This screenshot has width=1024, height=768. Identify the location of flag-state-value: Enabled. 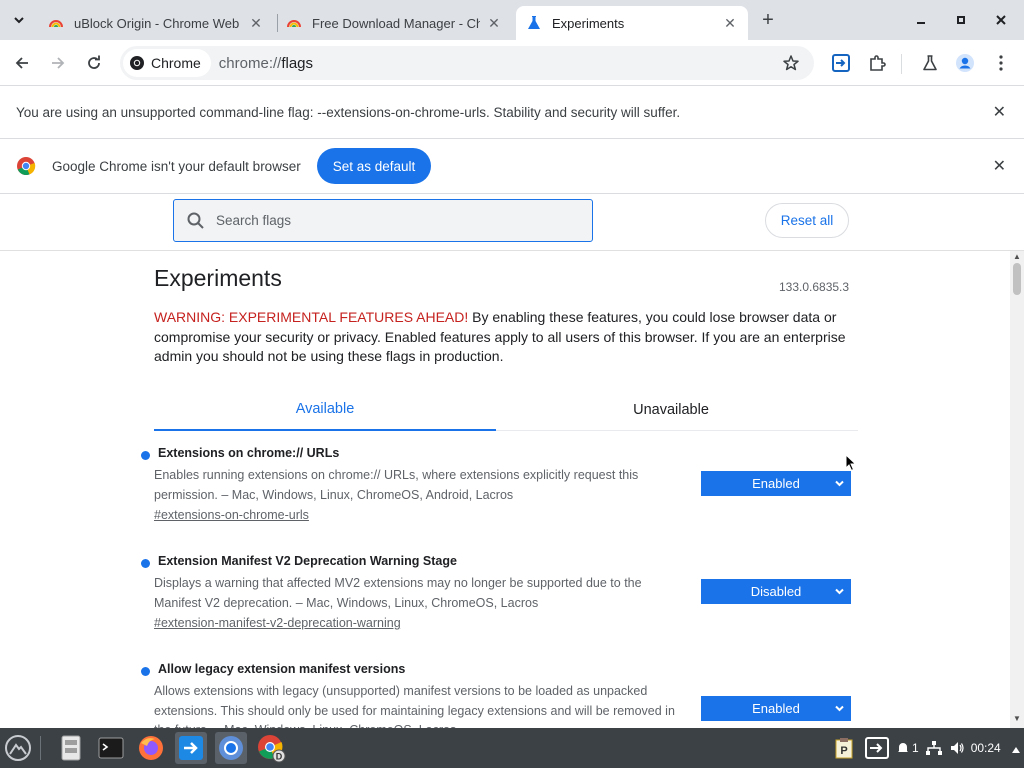
(776, 708).